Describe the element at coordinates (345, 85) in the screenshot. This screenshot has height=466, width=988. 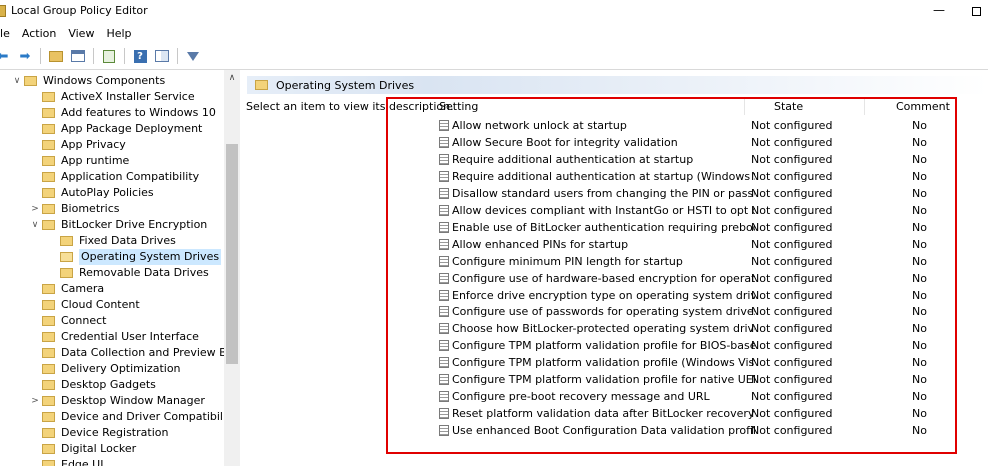
I see `details-header-title: Operating System Drives` at that location.